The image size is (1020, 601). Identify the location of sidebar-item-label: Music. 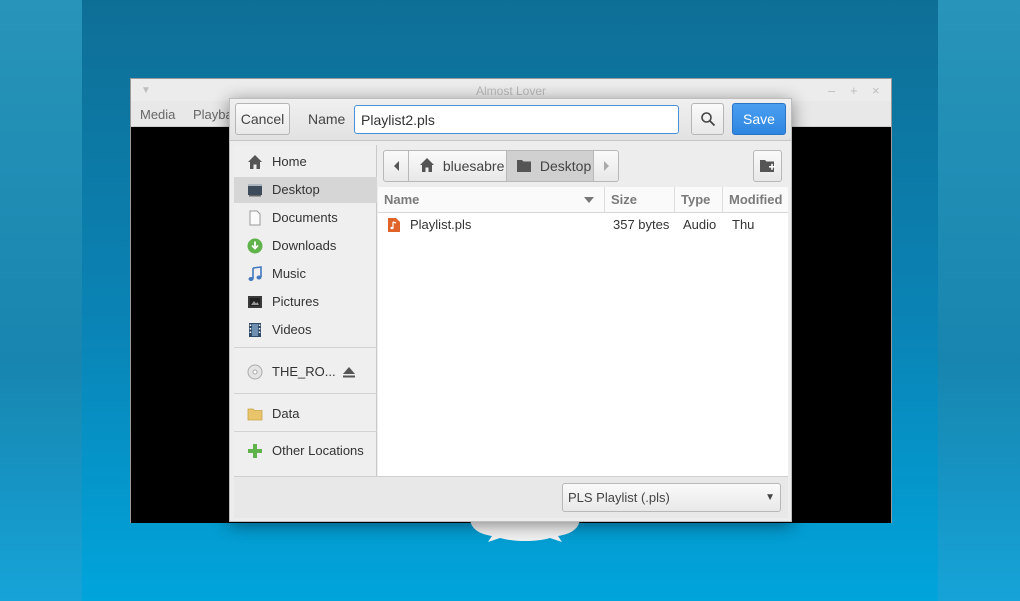
(289, 273).